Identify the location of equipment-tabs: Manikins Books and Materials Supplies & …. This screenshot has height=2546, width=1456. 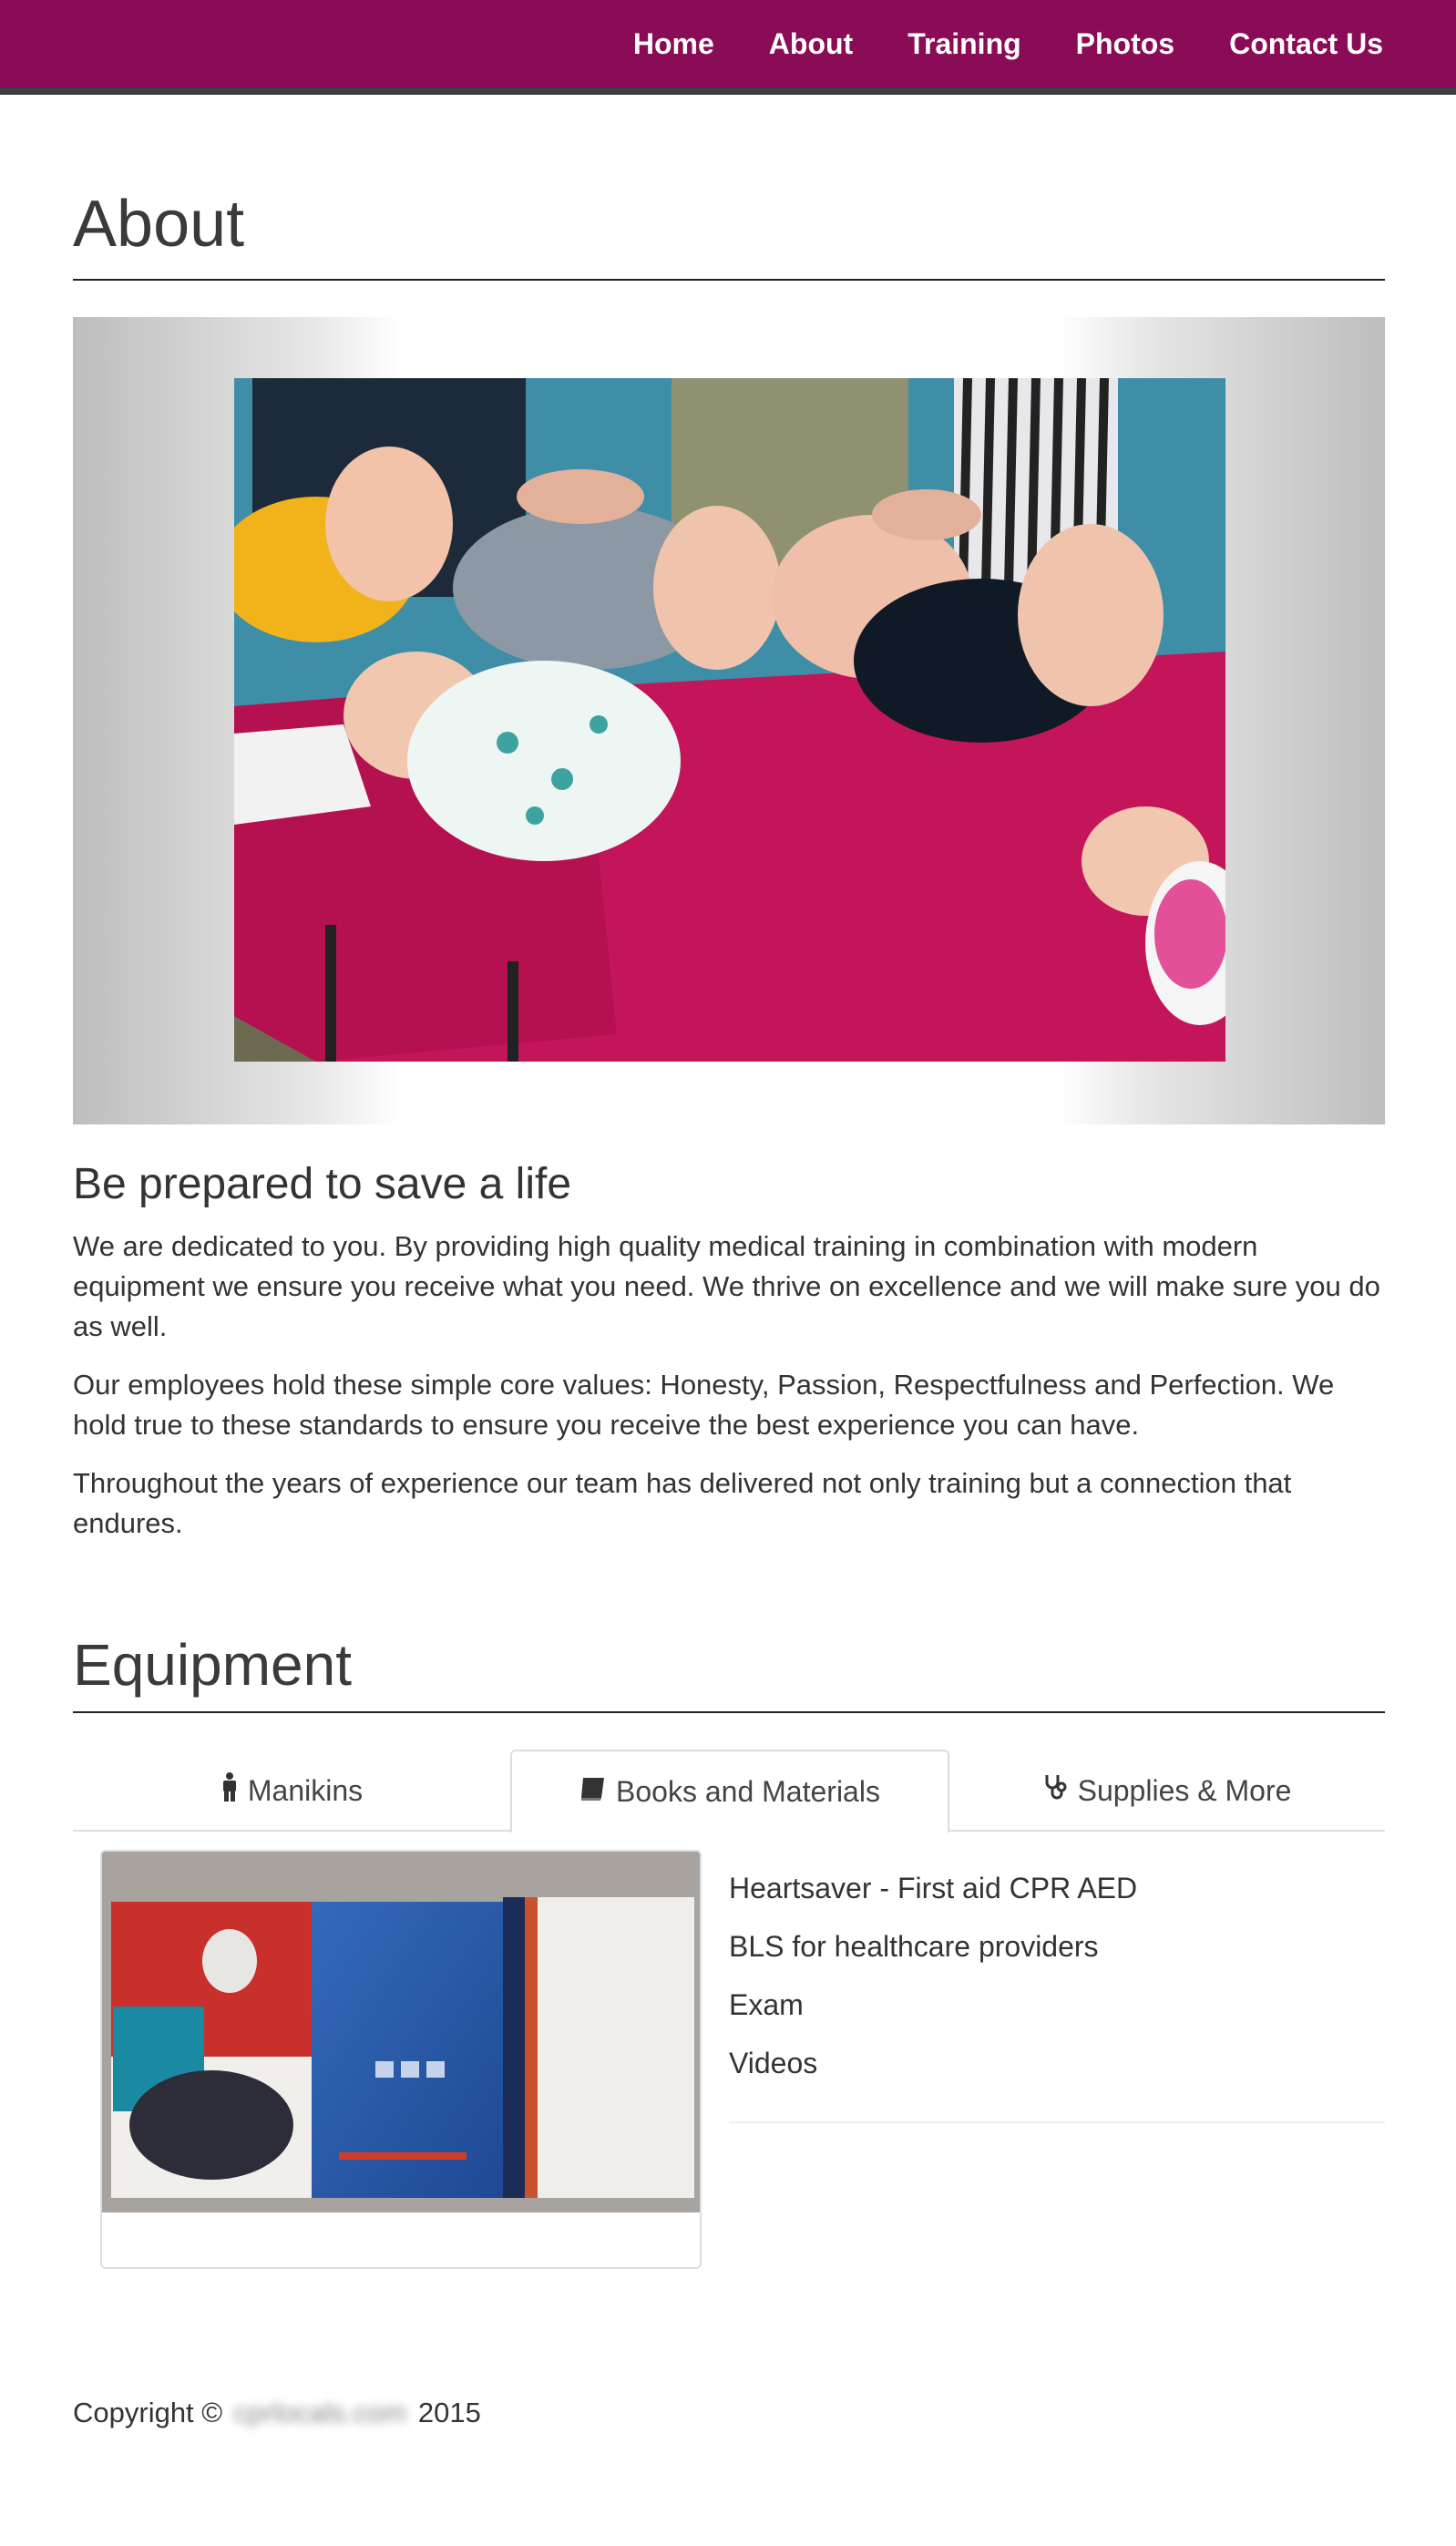
(729, 1791).